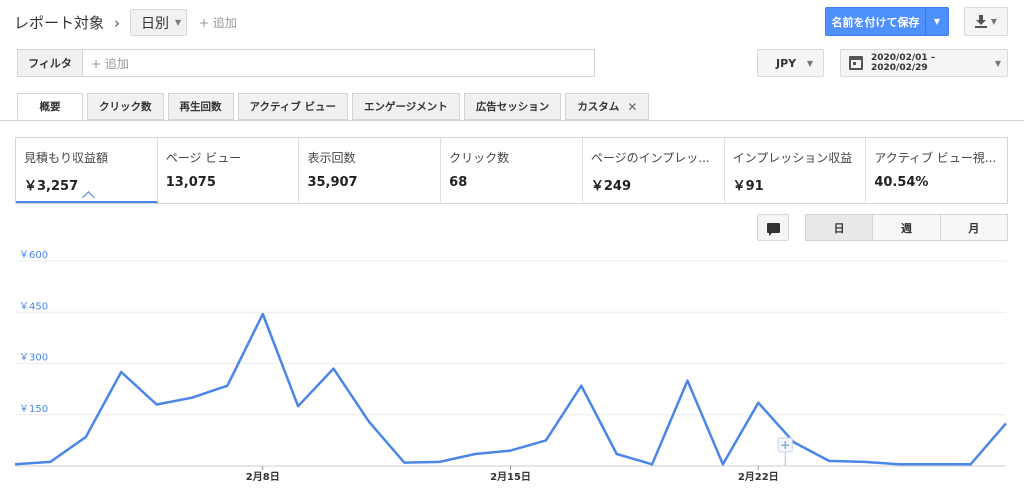 The height and width of the screenshot is (504, 1024). Describe the element at coordinates (748, 186) in the screenshot. I see `metric-value: ￥91` at that location.